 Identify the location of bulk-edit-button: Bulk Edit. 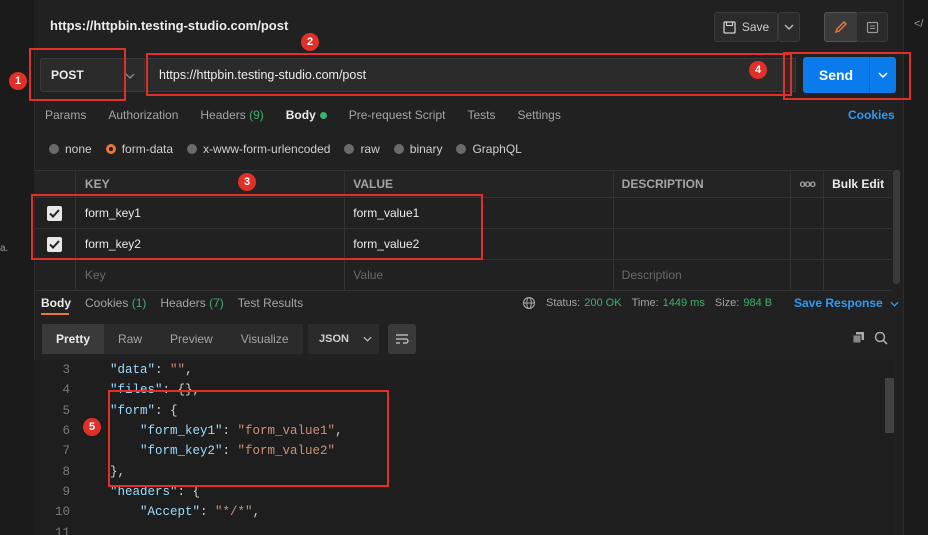
(858, 184).